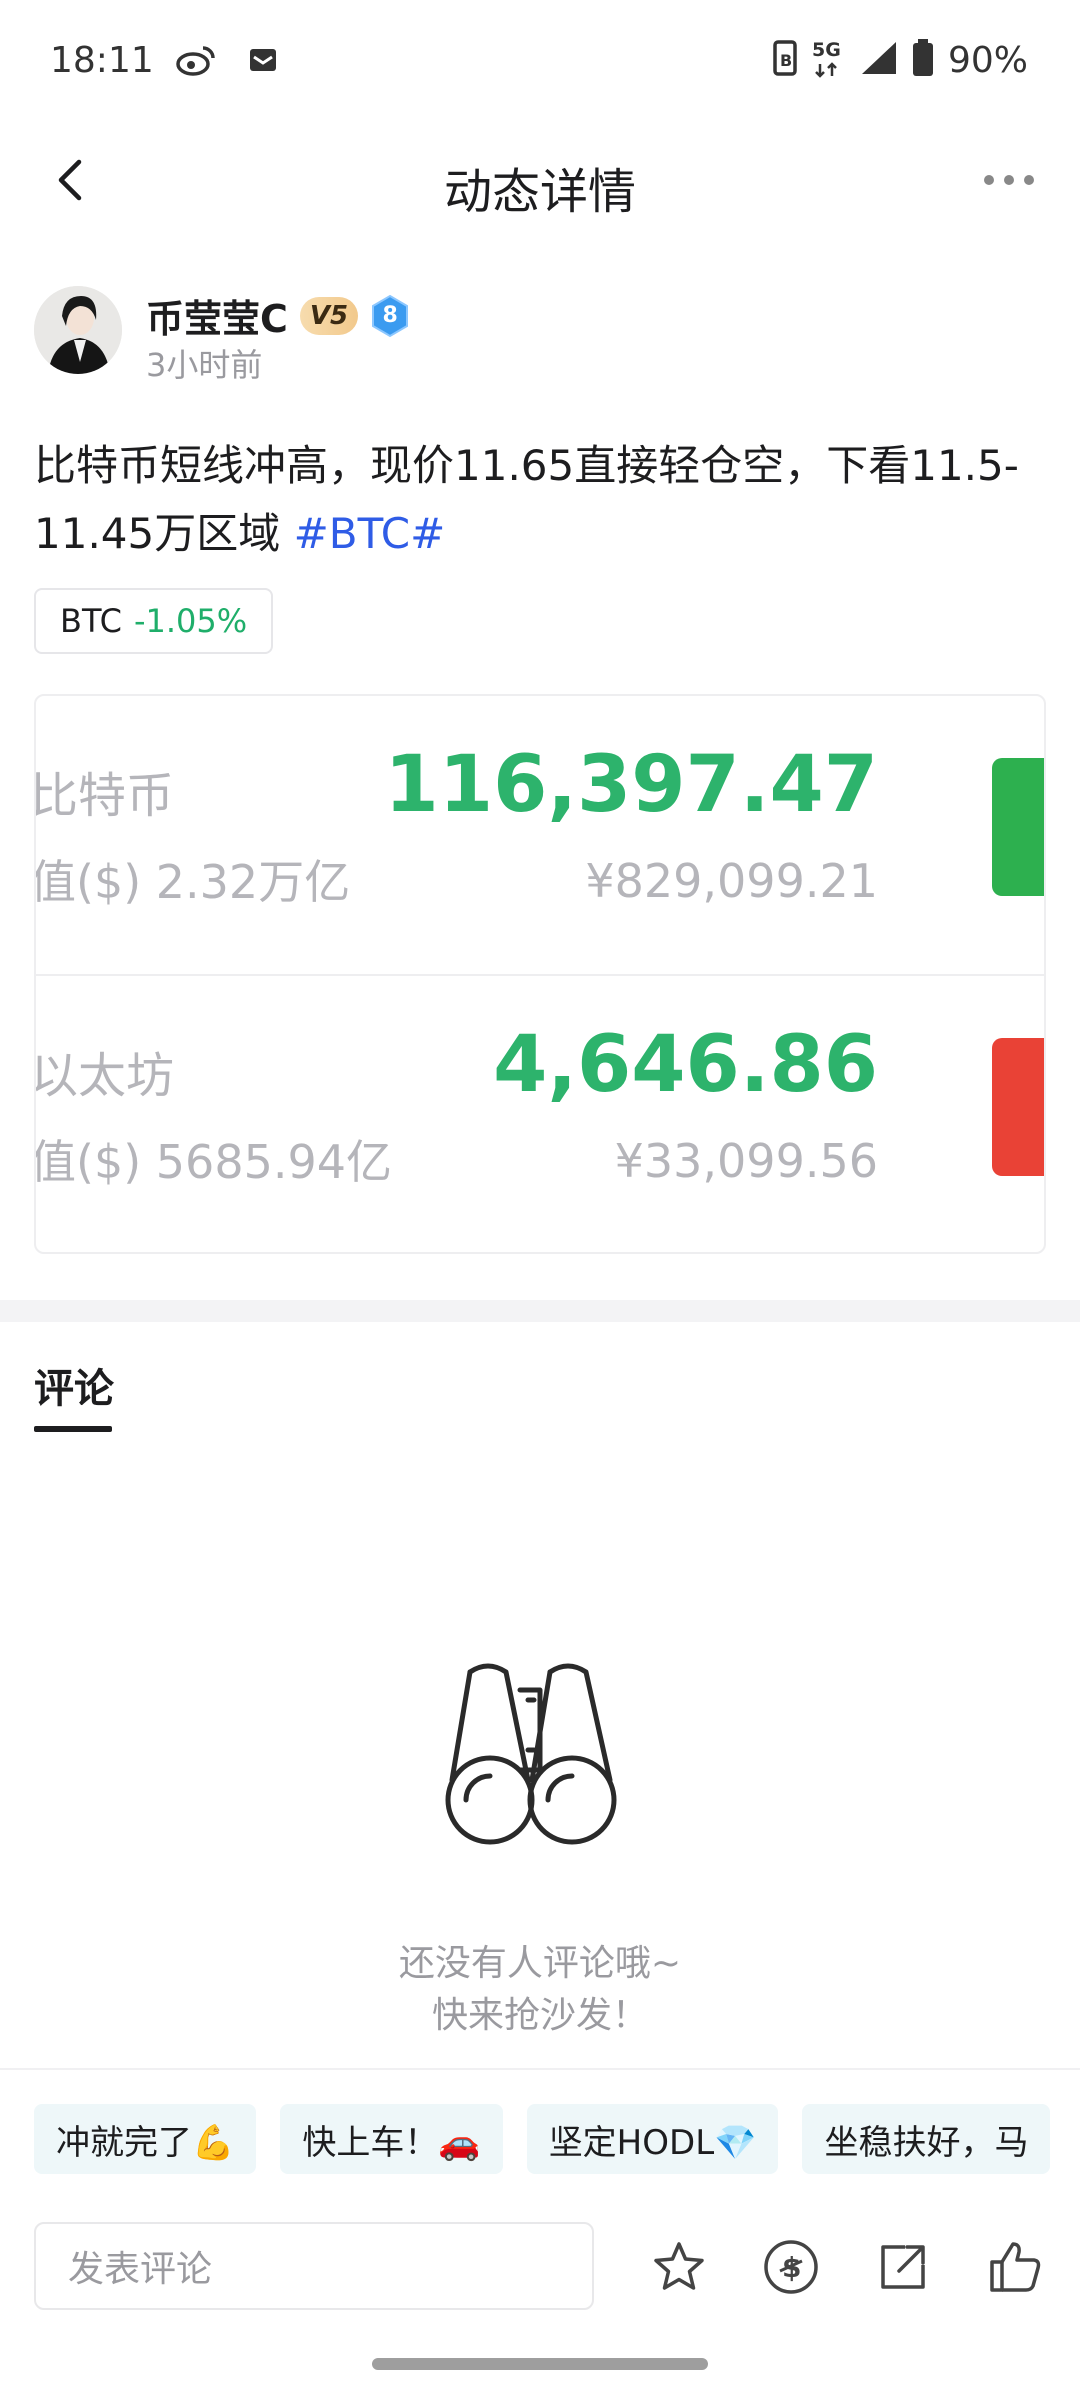 The width and height of the screenshot is (1080, 2400). I want to click on nfc-icon: B, so click(785, 60).